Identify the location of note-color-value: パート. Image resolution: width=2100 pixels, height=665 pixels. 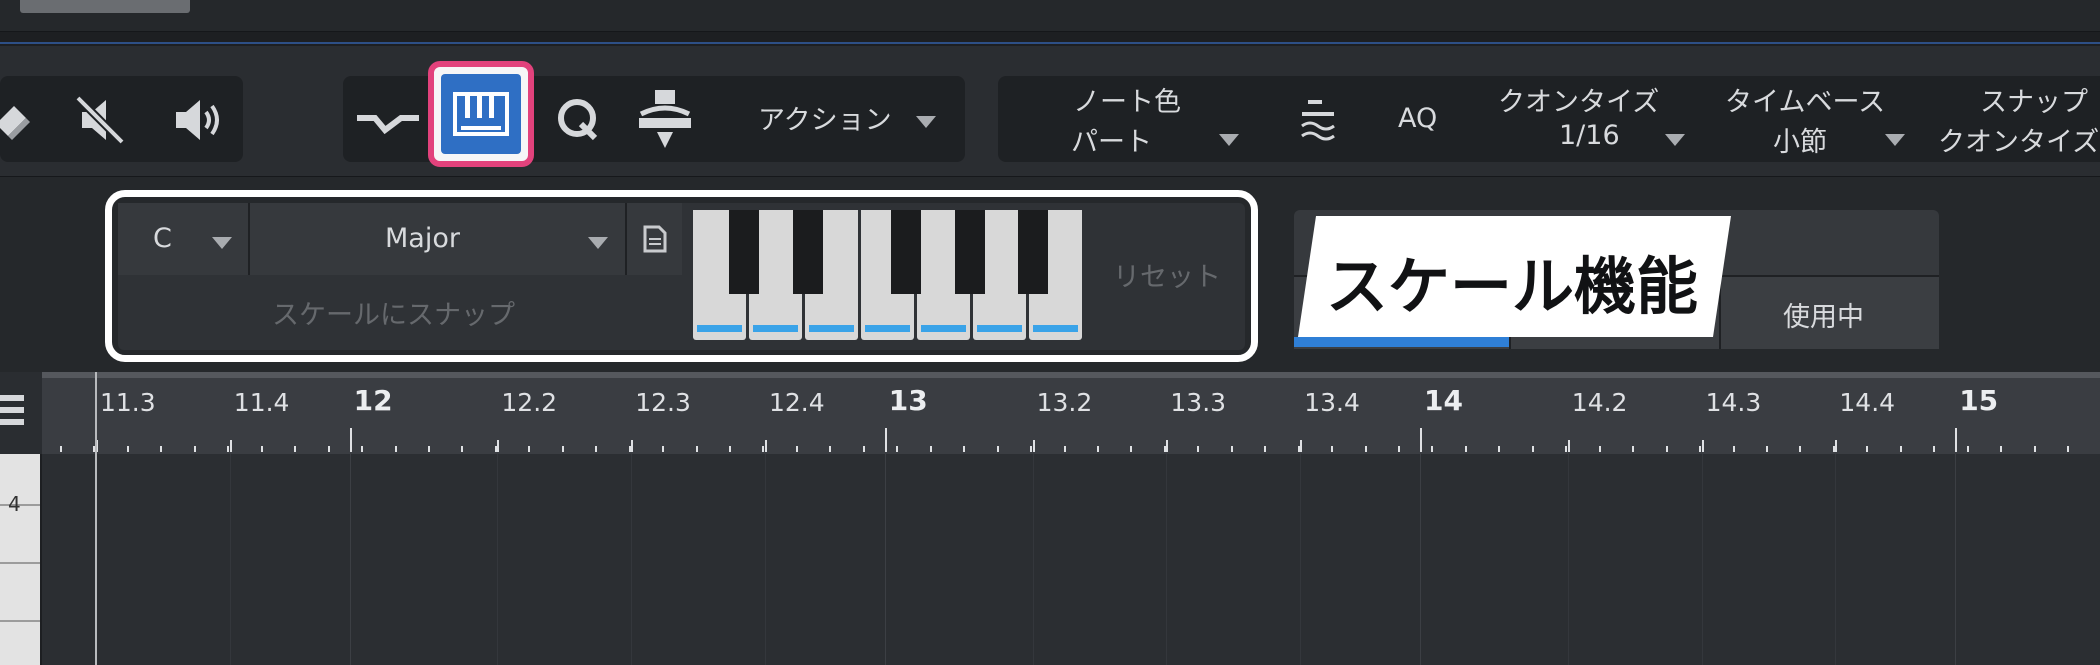
(1111, 139).